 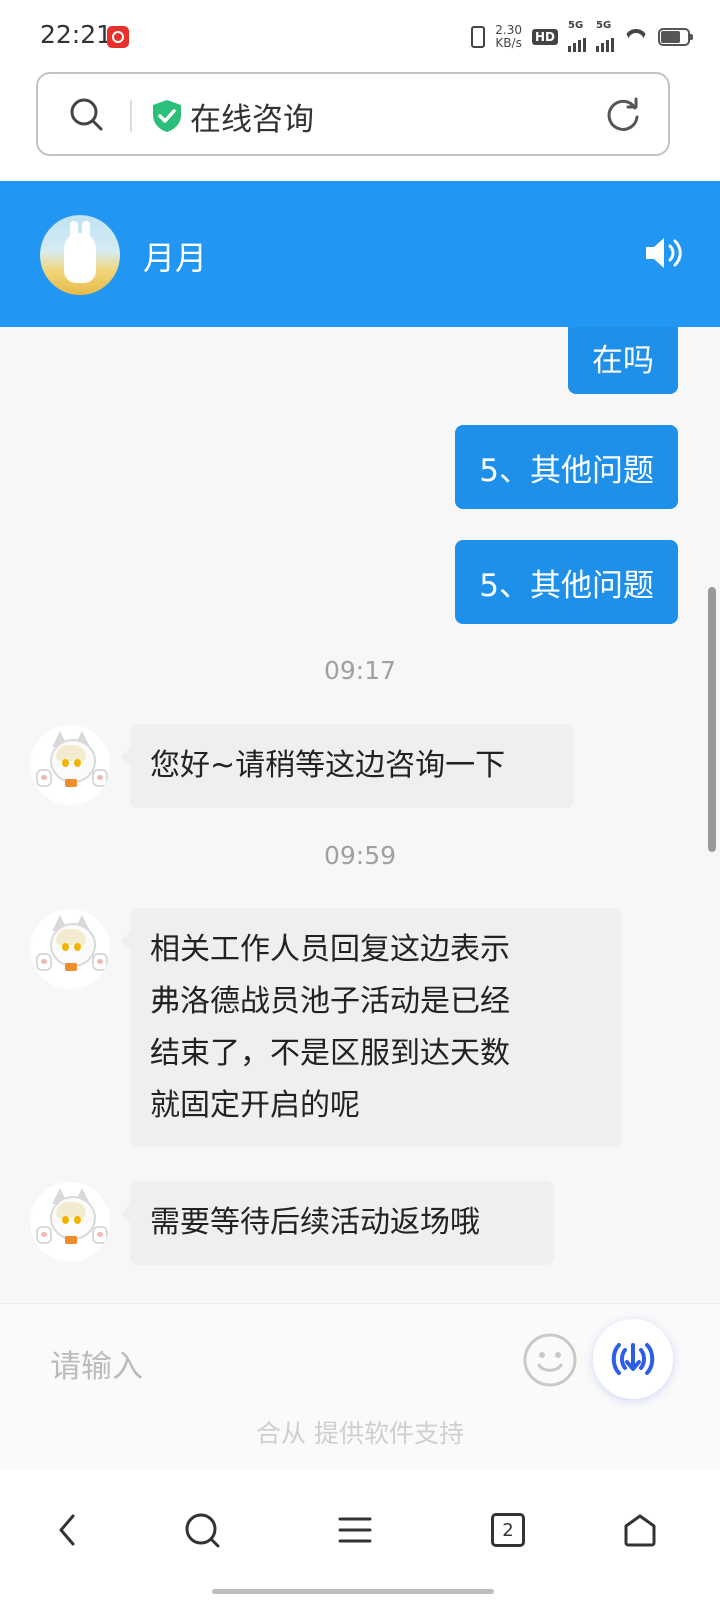 I want to click on hd-badge: HD, so click(x=544, y=37).